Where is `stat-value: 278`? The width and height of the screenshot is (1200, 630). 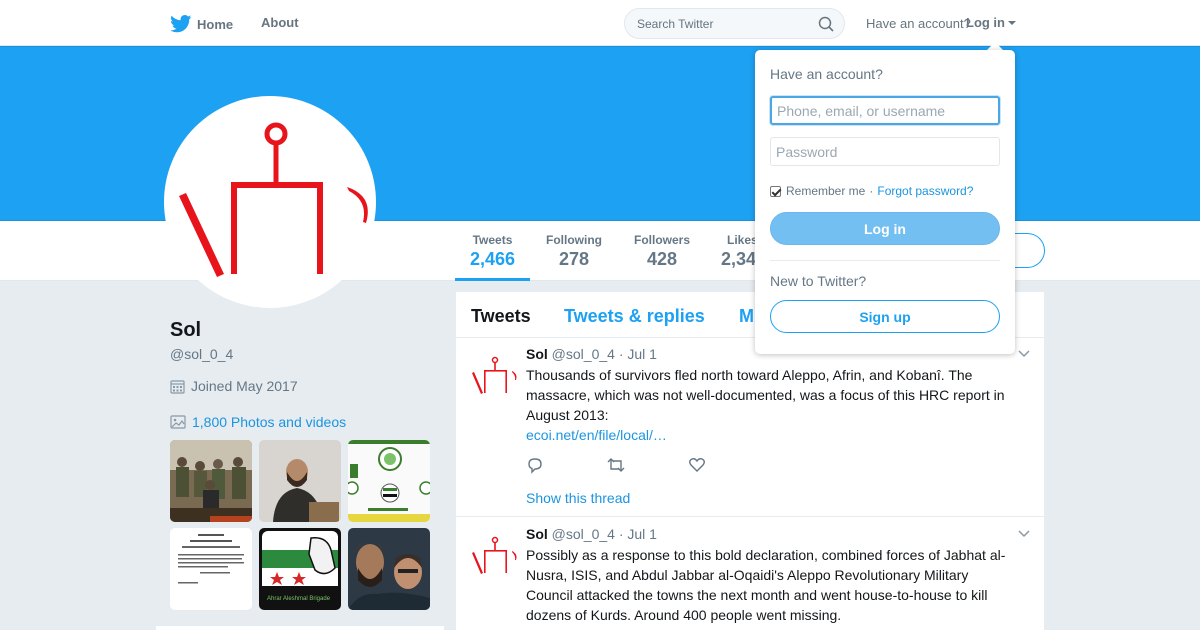 stat-value: 278 is located at coordinates (574, 259).